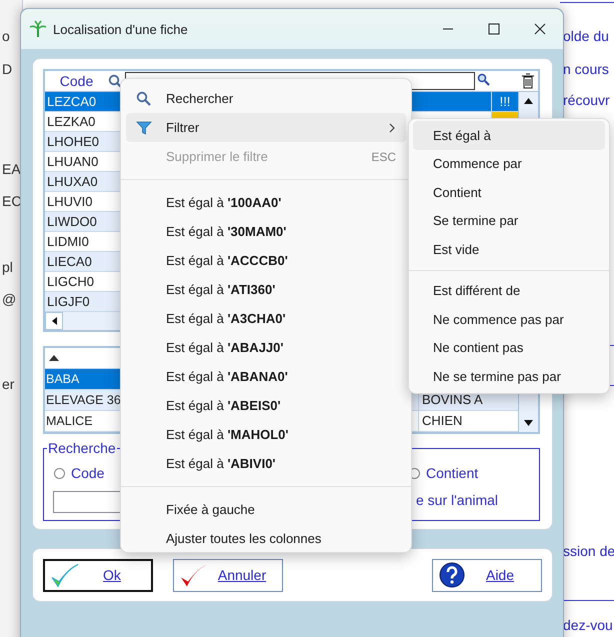  I want to click on background-text: o, so click(6, 36).